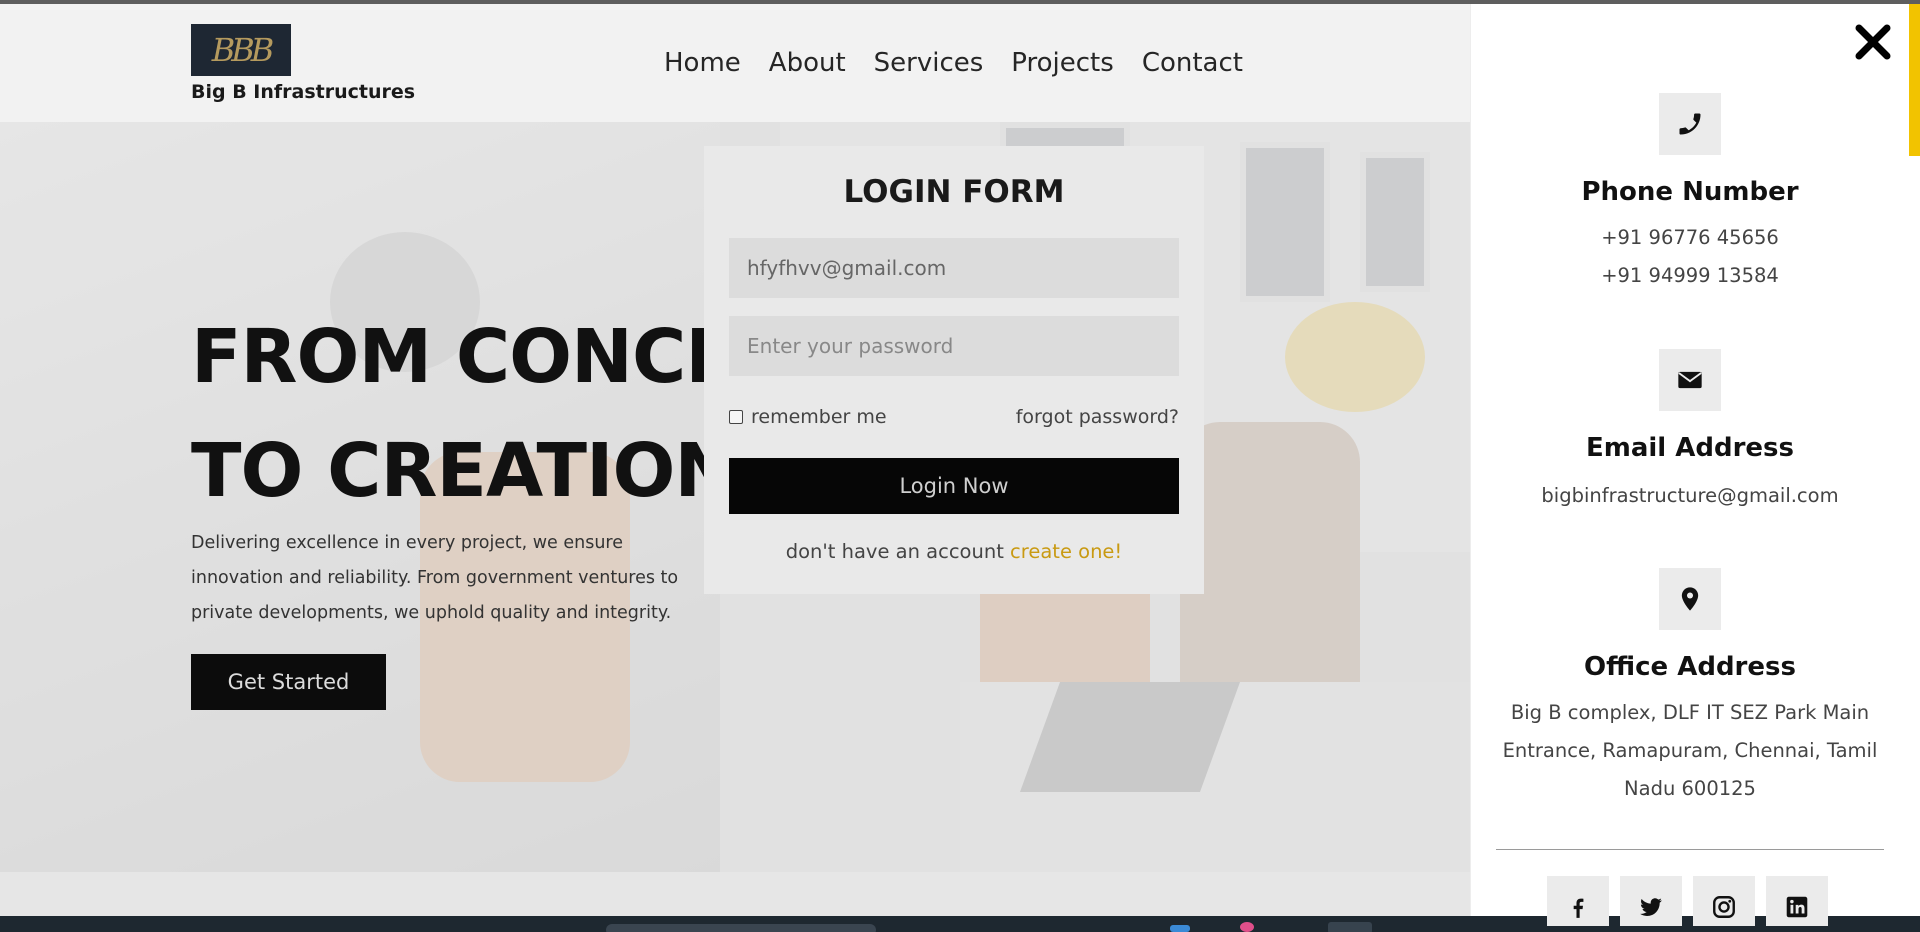 The height and width of the screenshot is (932, 1920). I want to click on remember-me-checkbox, so click(736, 417).